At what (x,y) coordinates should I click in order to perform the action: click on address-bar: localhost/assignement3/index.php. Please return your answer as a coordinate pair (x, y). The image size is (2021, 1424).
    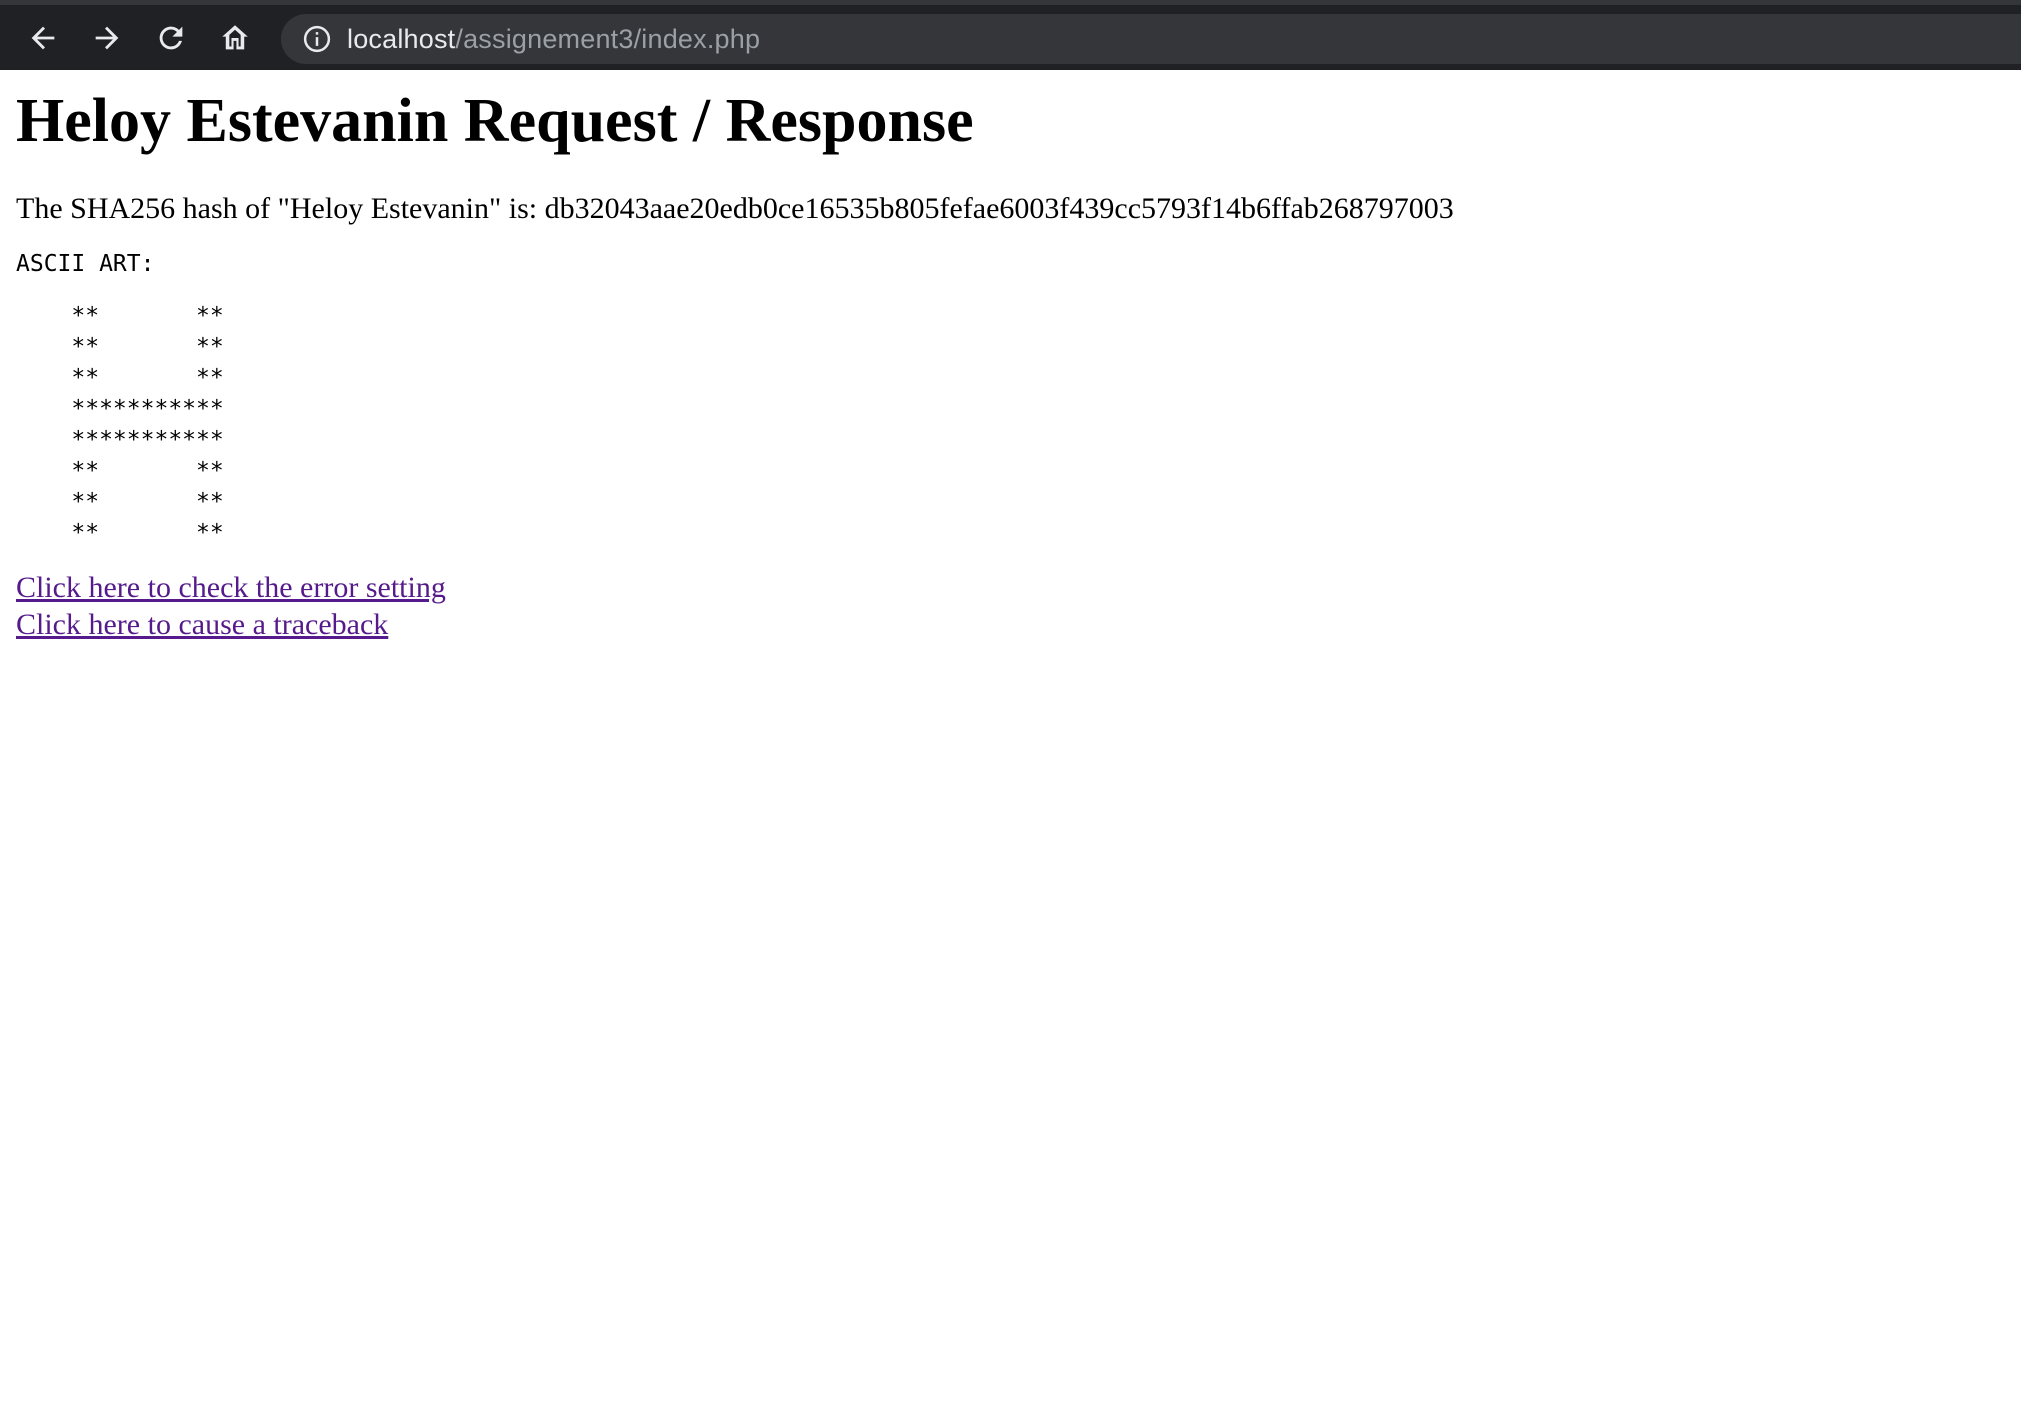
    Looking at the image, I should click on (1151, 39).